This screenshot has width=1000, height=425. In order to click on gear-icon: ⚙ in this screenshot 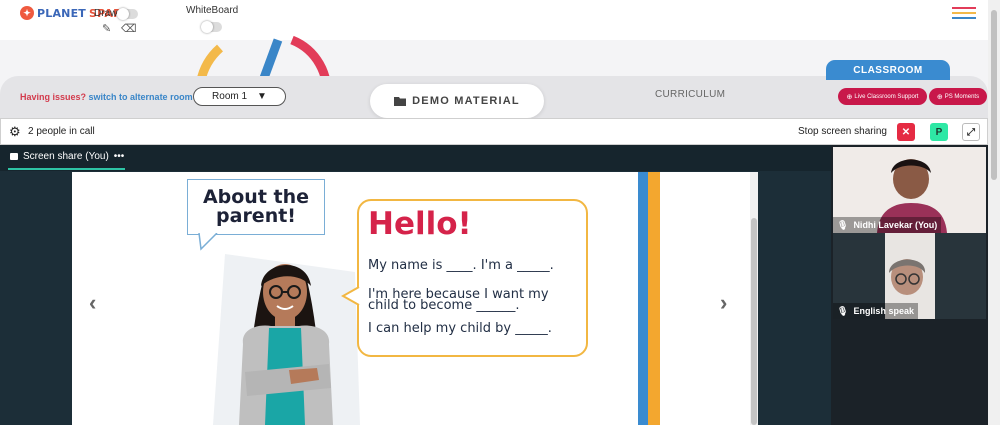, I will do `click(15, 132)`.